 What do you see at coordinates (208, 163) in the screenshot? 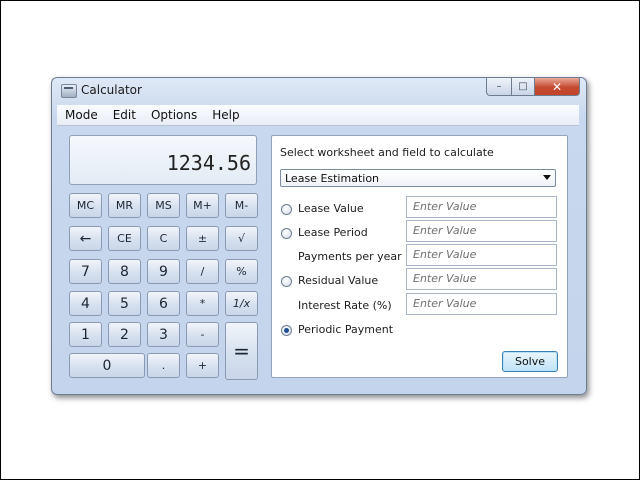
I see `display-value: 1234.56` at bounding box center [208, 163].